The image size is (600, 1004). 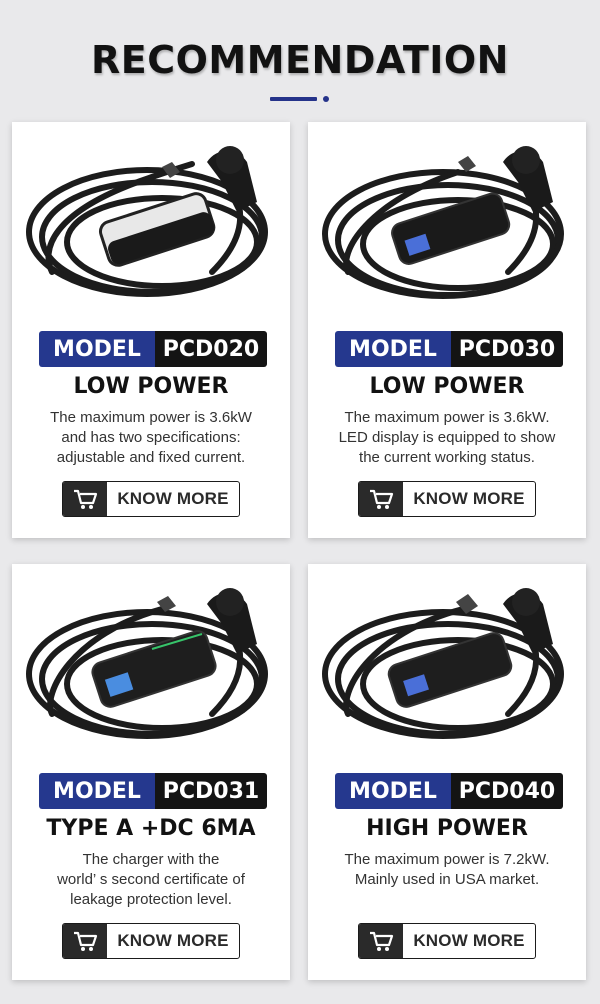 I want to click on model-number: PCD031, so click(x=211, y=791).